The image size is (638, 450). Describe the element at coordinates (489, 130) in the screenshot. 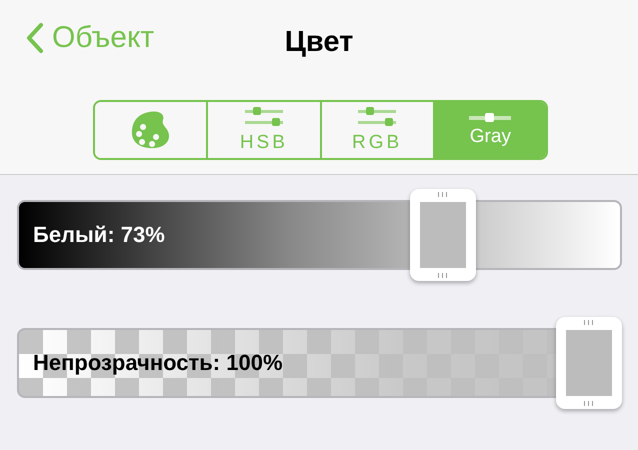

I see `segment-tab: Gray` at that location.